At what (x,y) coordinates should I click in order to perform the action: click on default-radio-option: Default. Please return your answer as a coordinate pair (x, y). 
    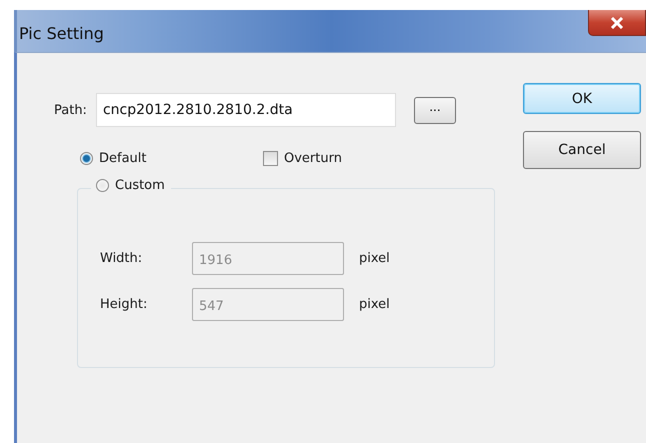
    Looking at the image, I should click on (171, 158).